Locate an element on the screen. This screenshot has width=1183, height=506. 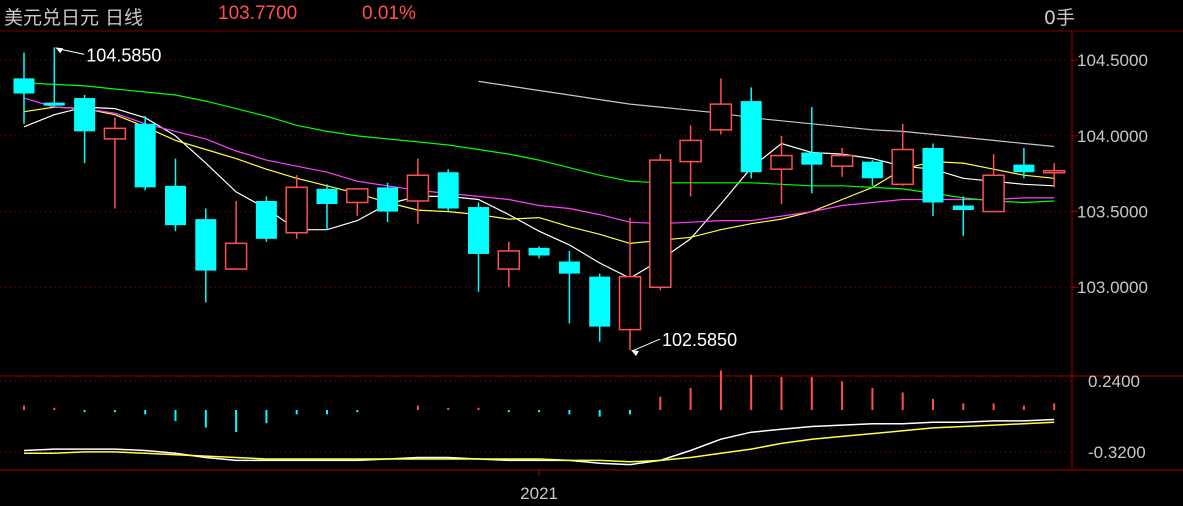
price-tick-label: 103.5000 is located at coordinates (1112, 212).